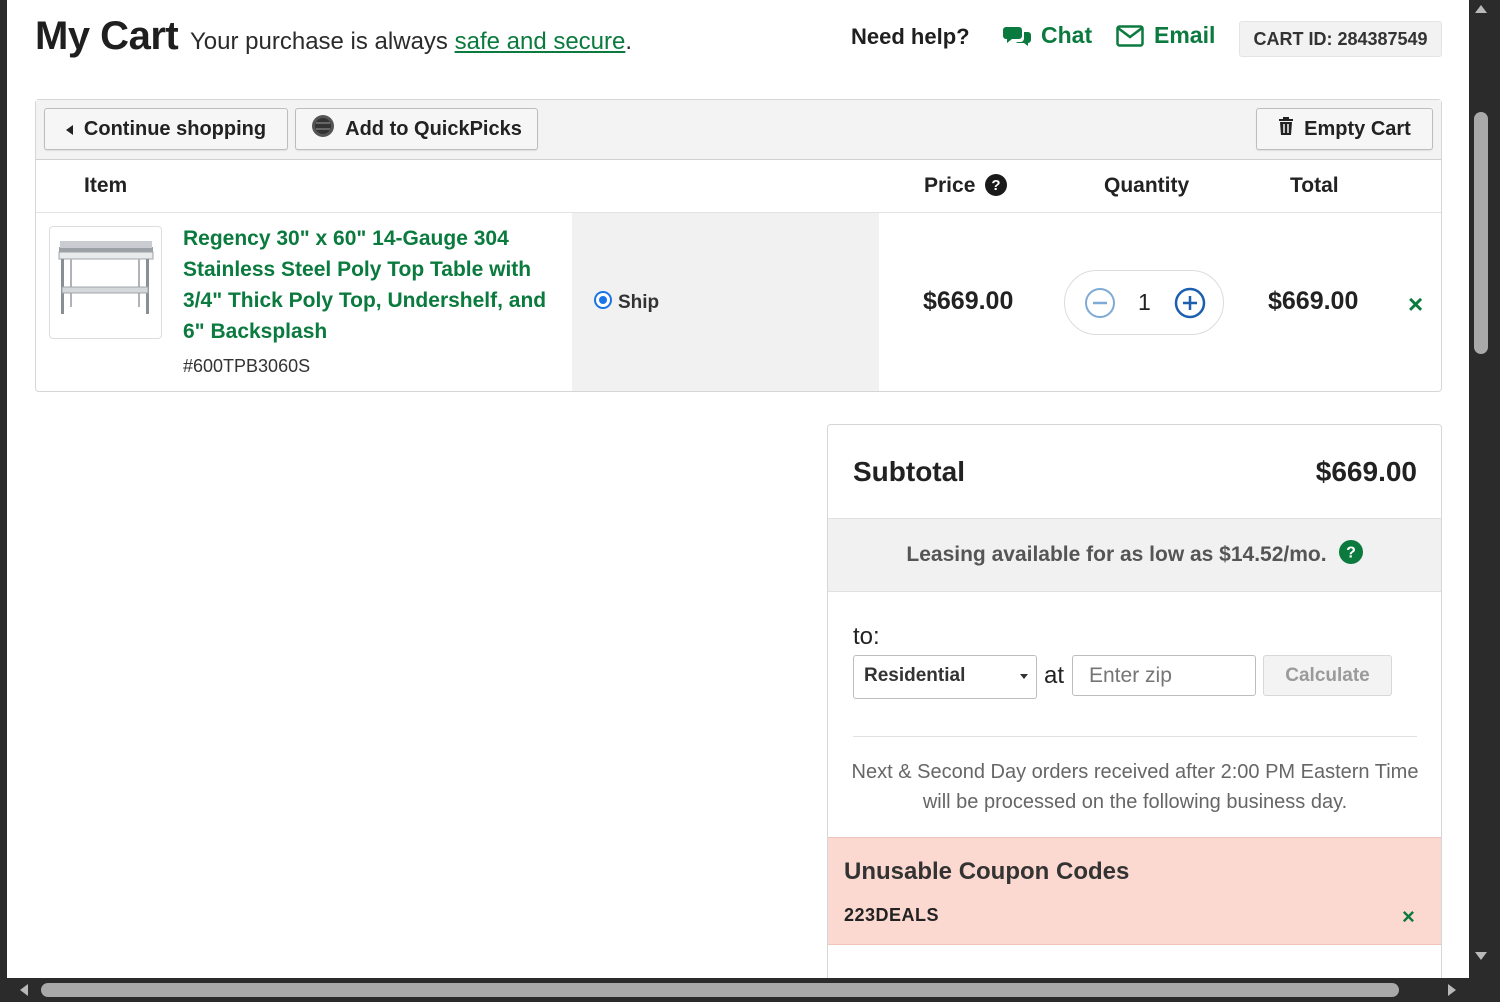 This screenshot has width=1500, height=1002. I want to click on horizontal-scroll-thumb, so click(720, 990).